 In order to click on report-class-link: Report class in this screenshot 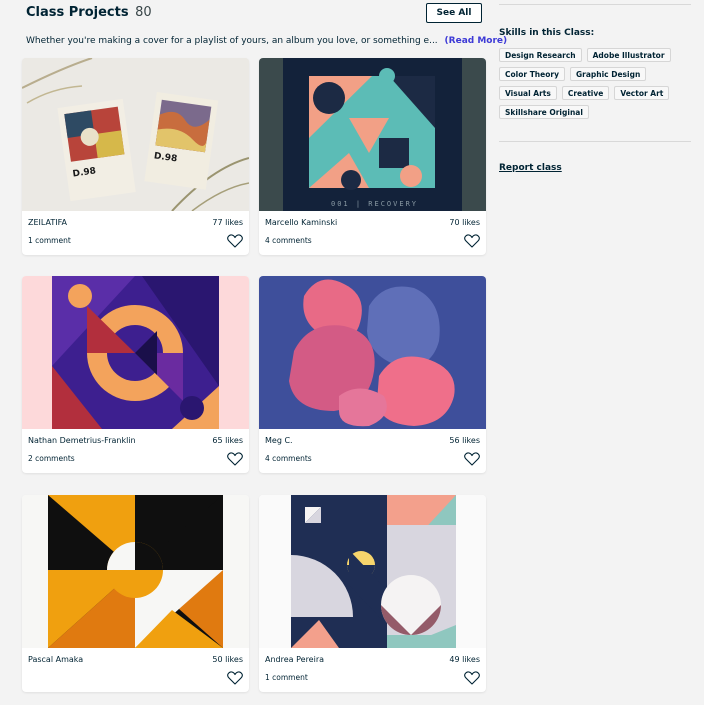, I will do `click(530, 168)`.